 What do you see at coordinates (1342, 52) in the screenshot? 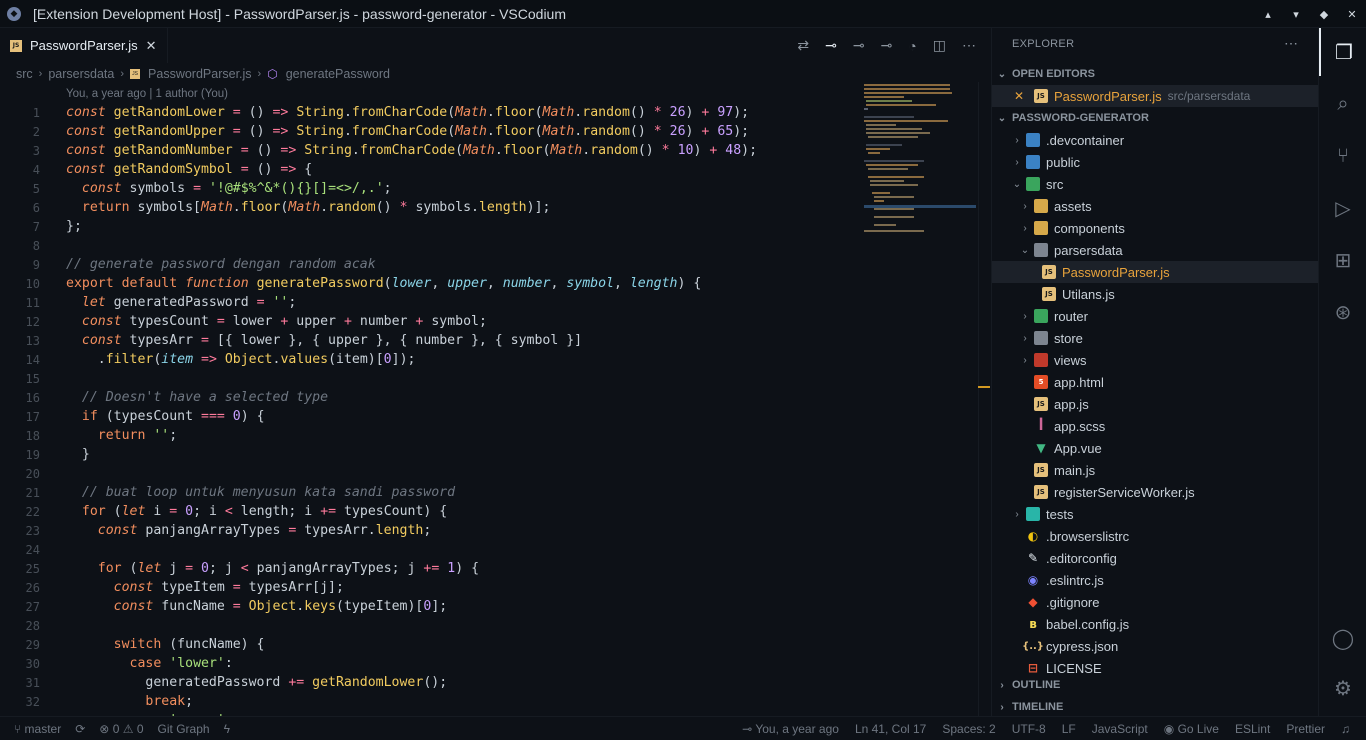
I see `explorer-icon: ❐` at bounding box center [1342, 52].